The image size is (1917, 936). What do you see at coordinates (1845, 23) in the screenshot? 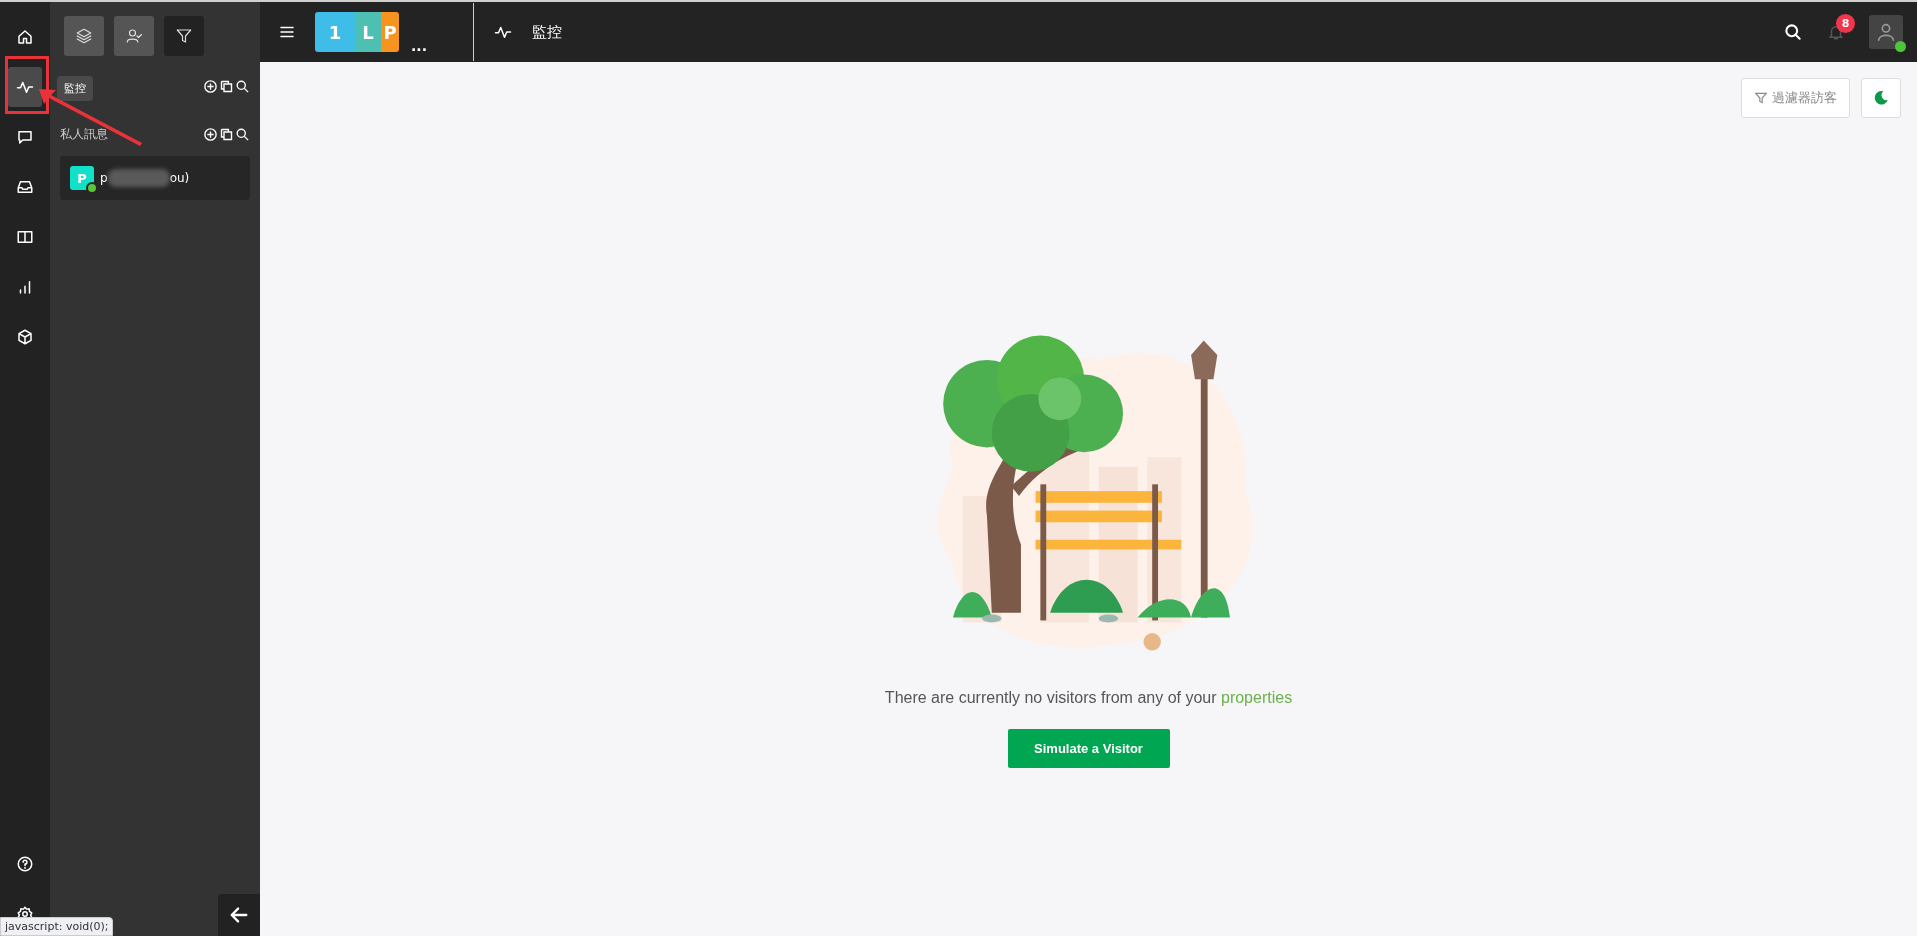
I see `notification-badge: 8` at bounding box center [1845, 23].